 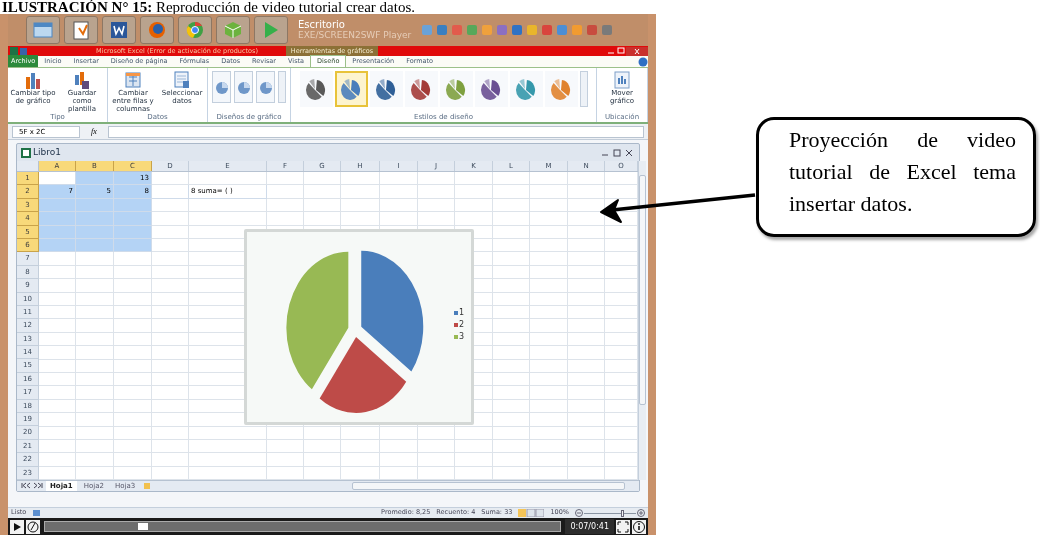 I want to click on callout-box: Proyección de video tutorial de Excel tema insertar datos., so click(x=896, y=177).